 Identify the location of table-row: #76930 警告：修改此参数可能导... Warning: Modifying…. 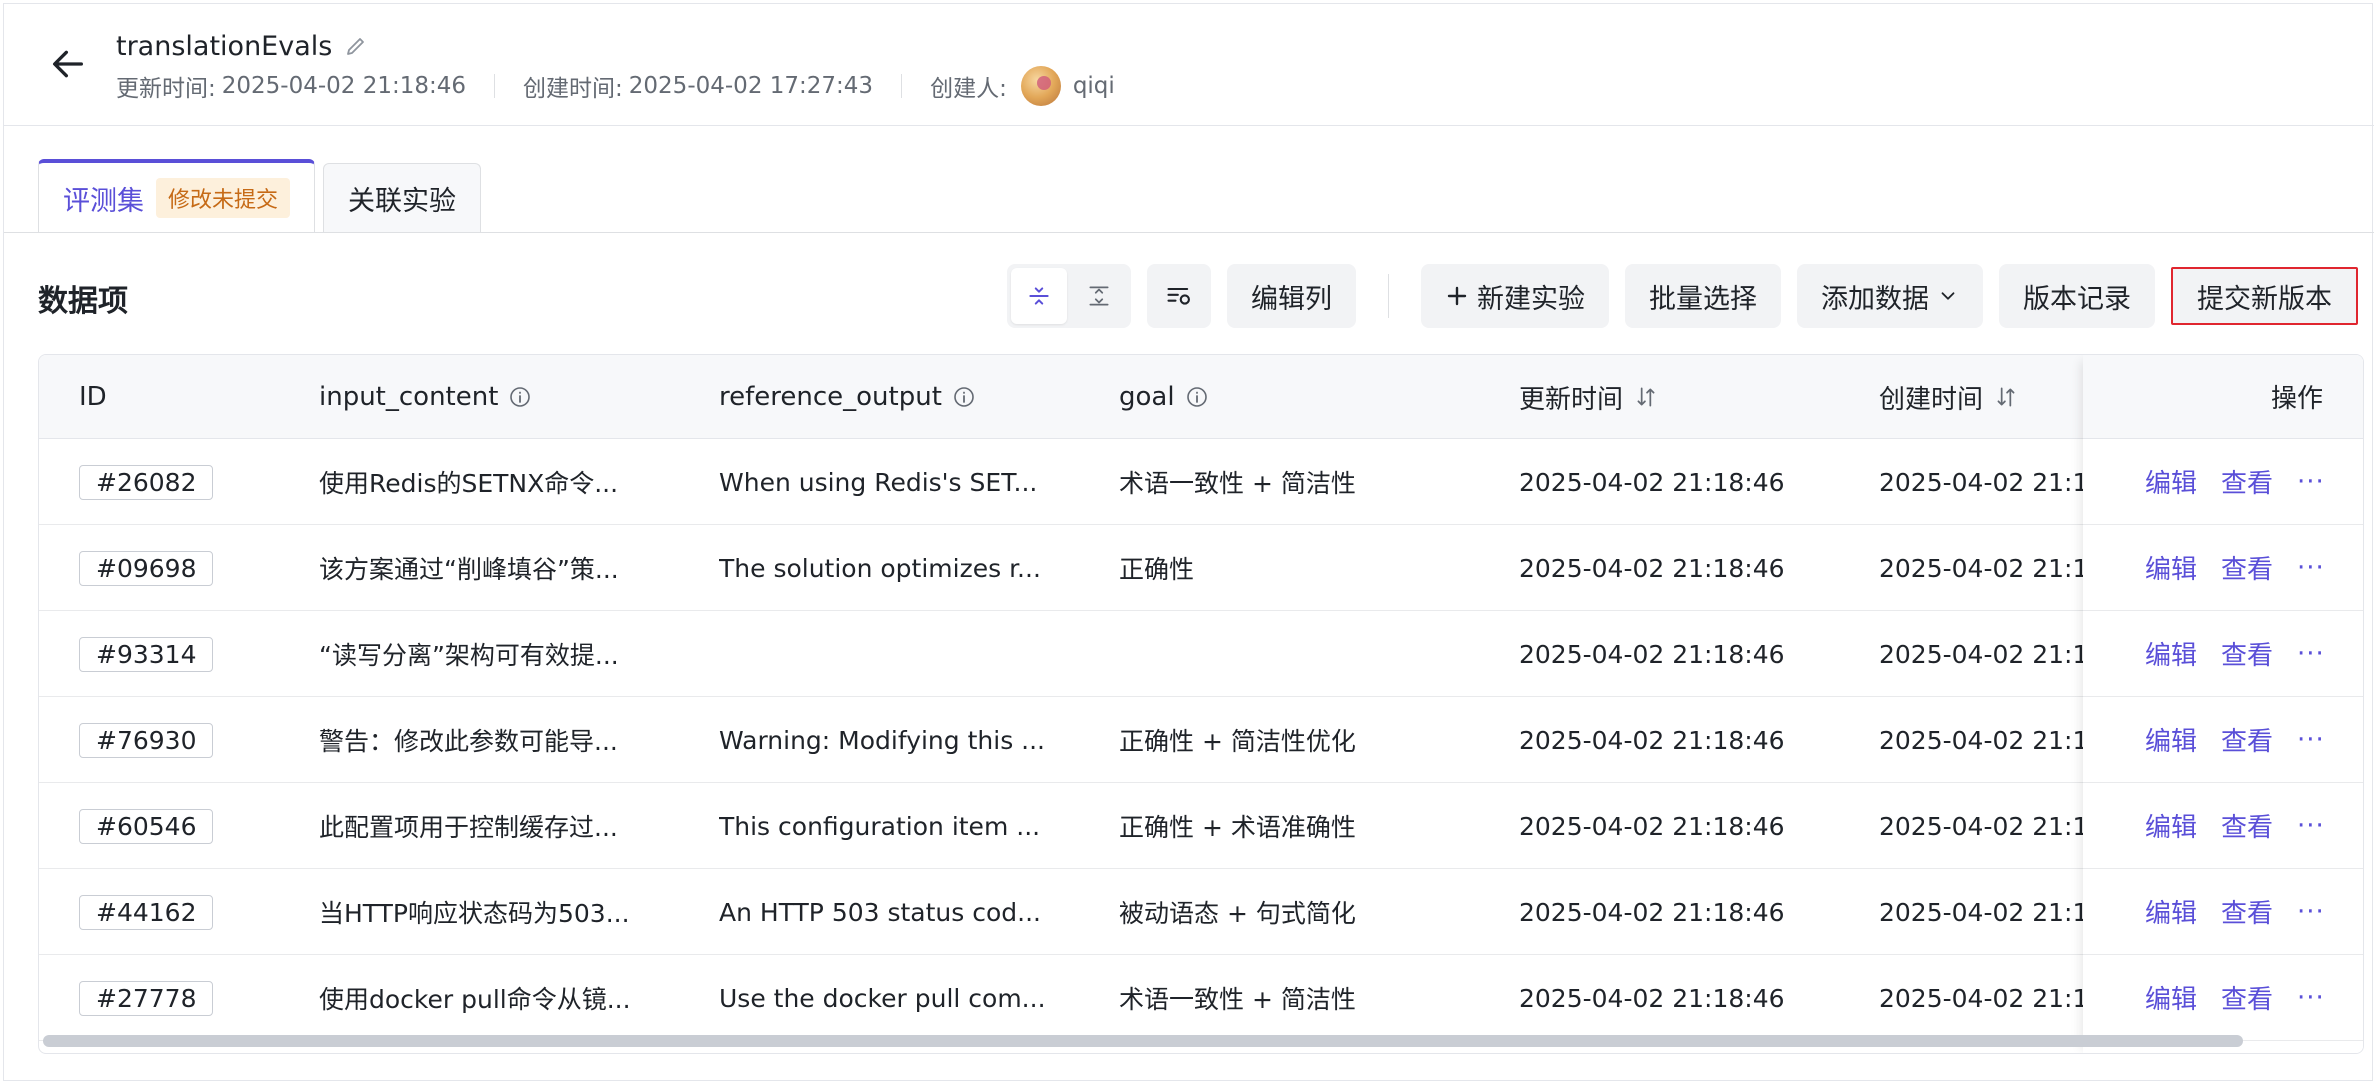
(1201, 740).